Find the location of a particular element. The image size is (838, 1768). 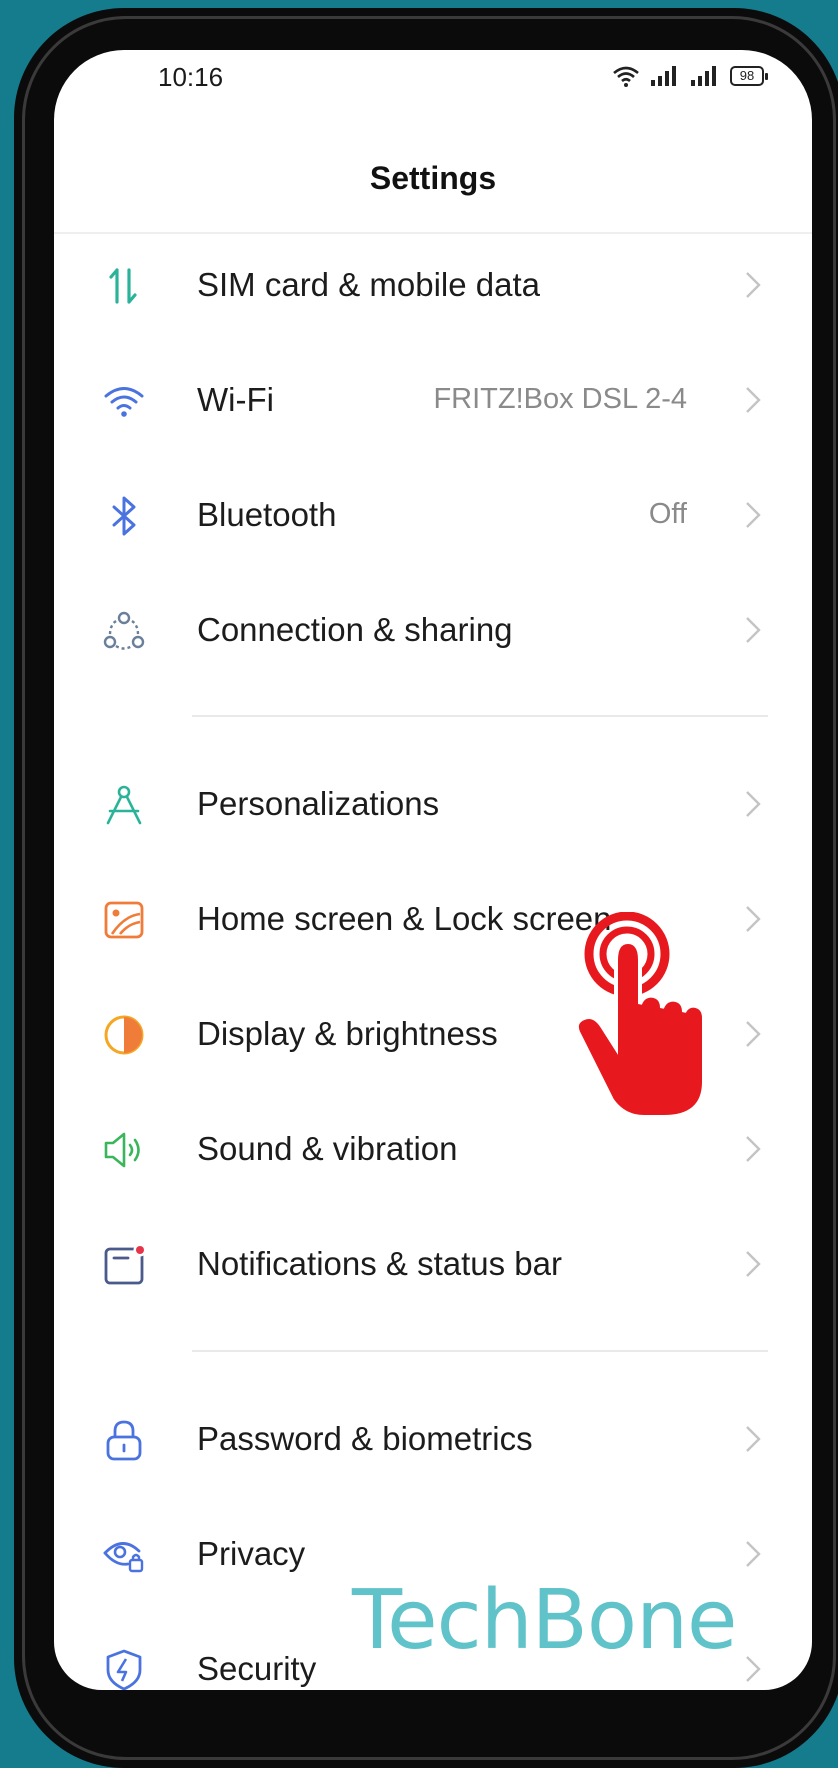

wifi-icon is located at coordinates (124, 402).